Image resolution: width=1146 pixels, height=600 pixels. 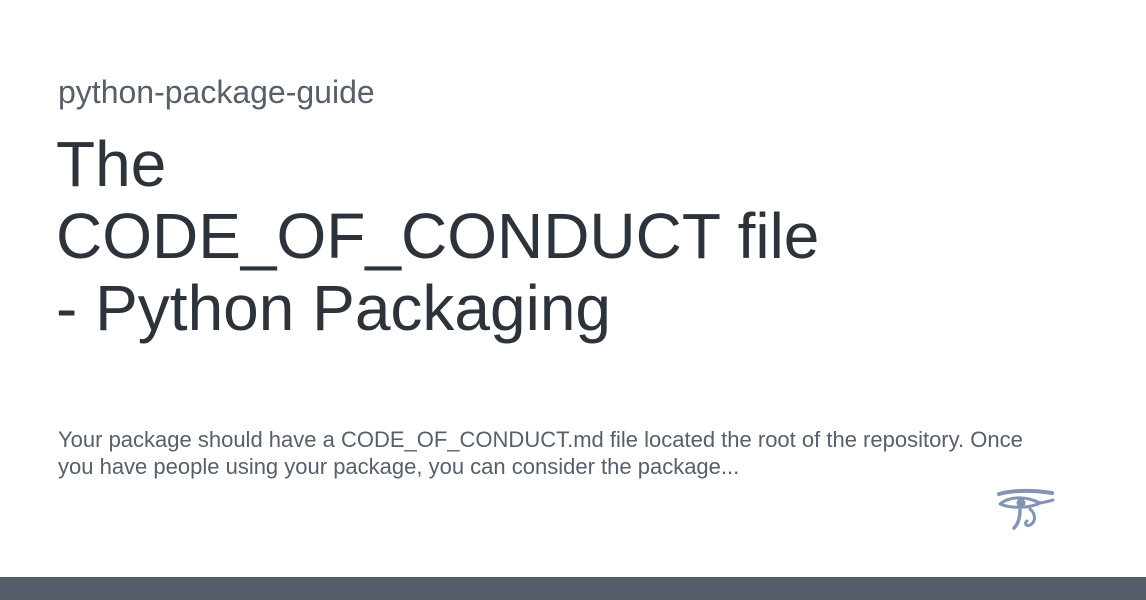 What do you see at coordinates (1026, 510) in the screenshot?
I see `eye-of-horus-icon` at bounding box center [1026, 510].